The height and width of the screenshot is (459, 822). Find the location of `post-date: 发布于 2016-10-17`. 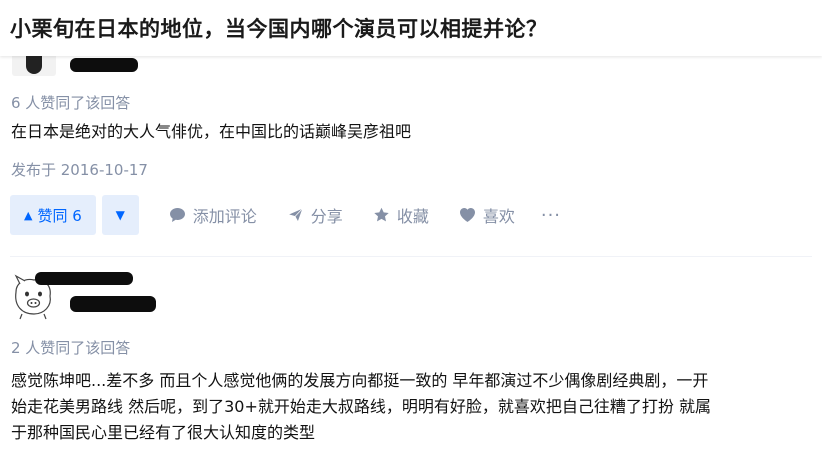

post-date: 发布于 2016-10-17 is located at coordinates (79, 169).